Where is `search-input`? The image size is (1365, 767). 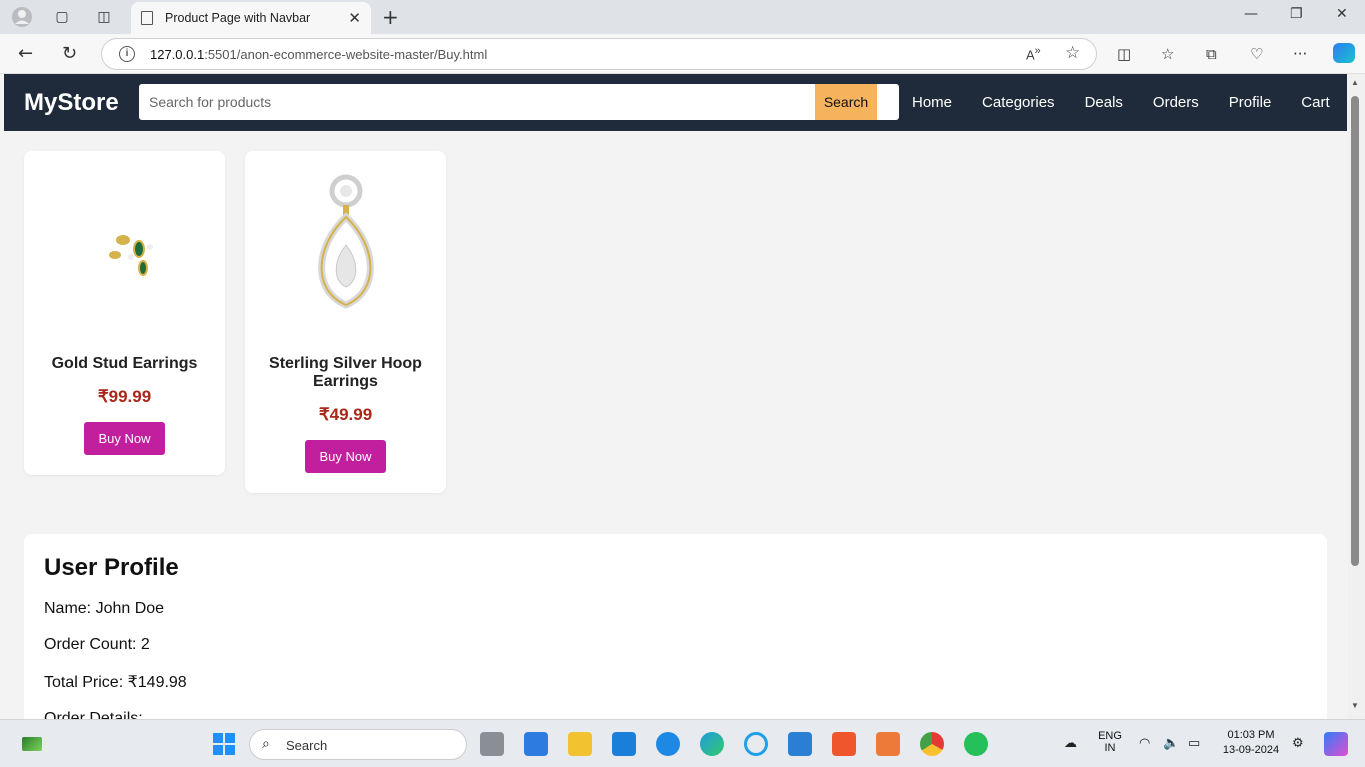
search-input is located at coordinates (477, 102).